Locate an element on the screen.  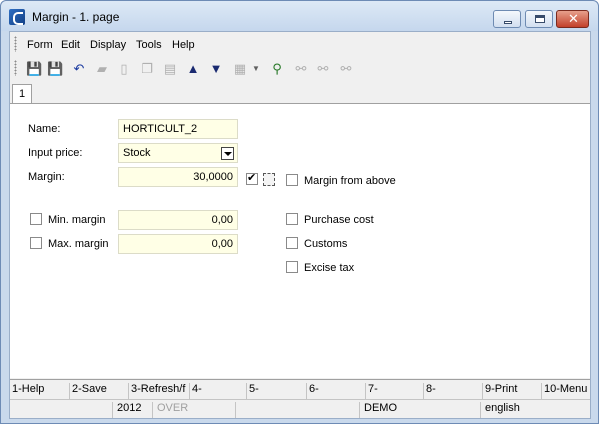
fkey-9: 9-Print is located at coordinates (511, 391).